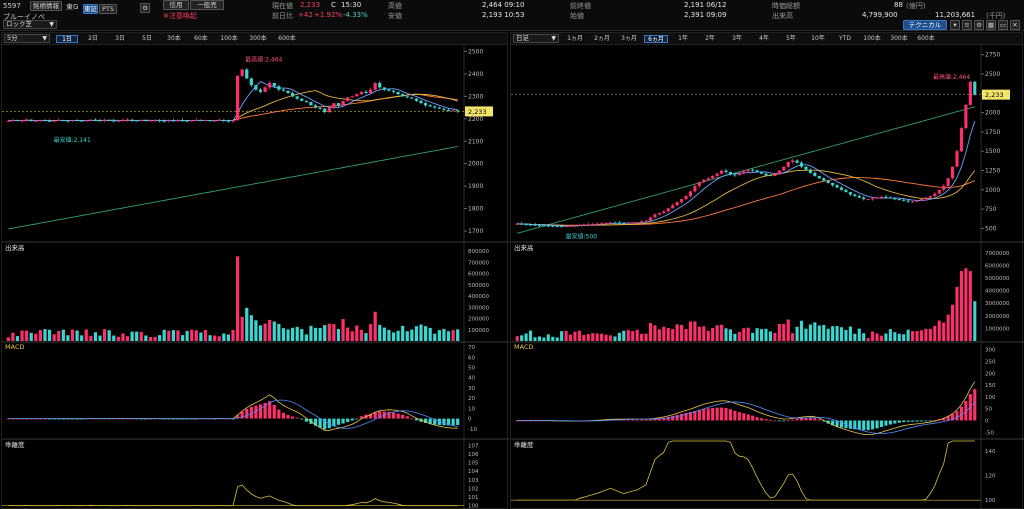 The height and width of the screenshot is (509, 1024). Describe the element at coordinates (991, 25) in the screenshot. I see `layout-icon: ▦` at that location.